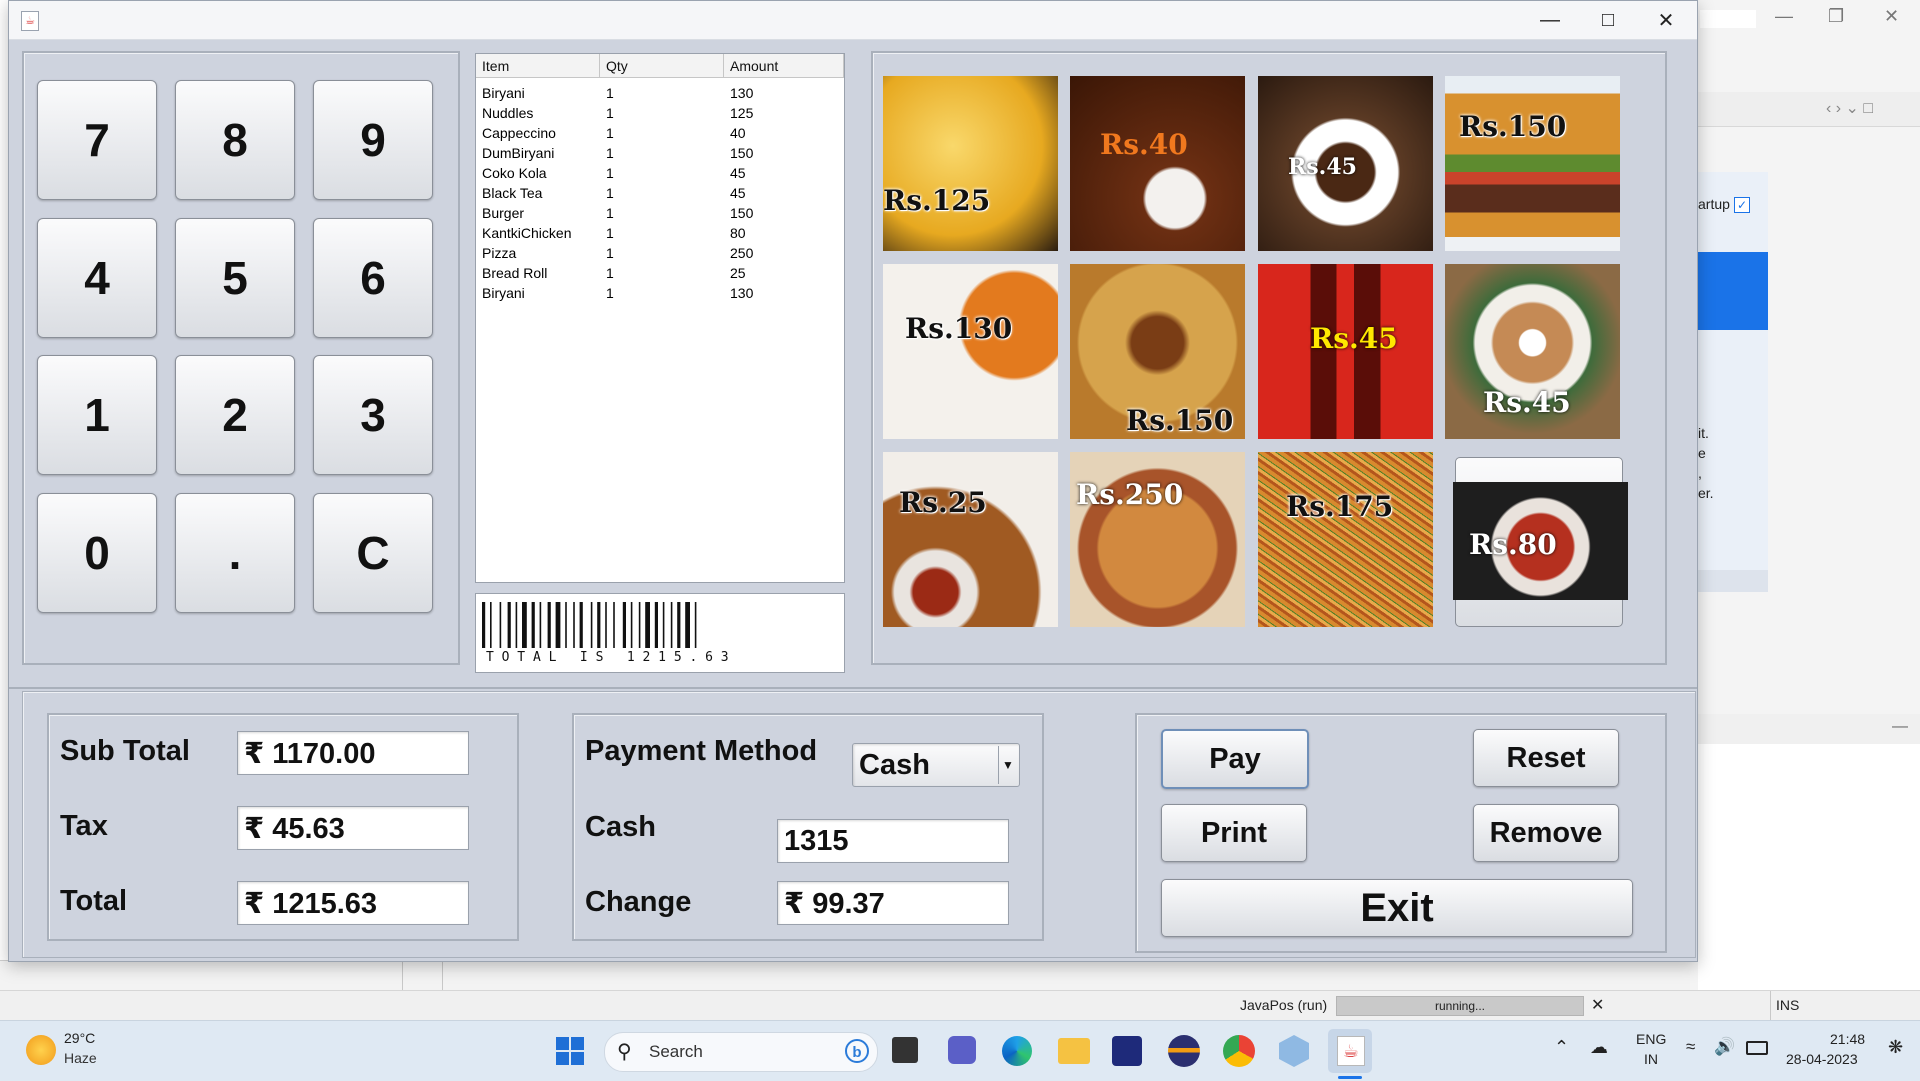  What do you see at coordinates (659, 153) in the screenshot?
I see `table-row: DumBiryani 1 150` at bounding box center [659, 153].